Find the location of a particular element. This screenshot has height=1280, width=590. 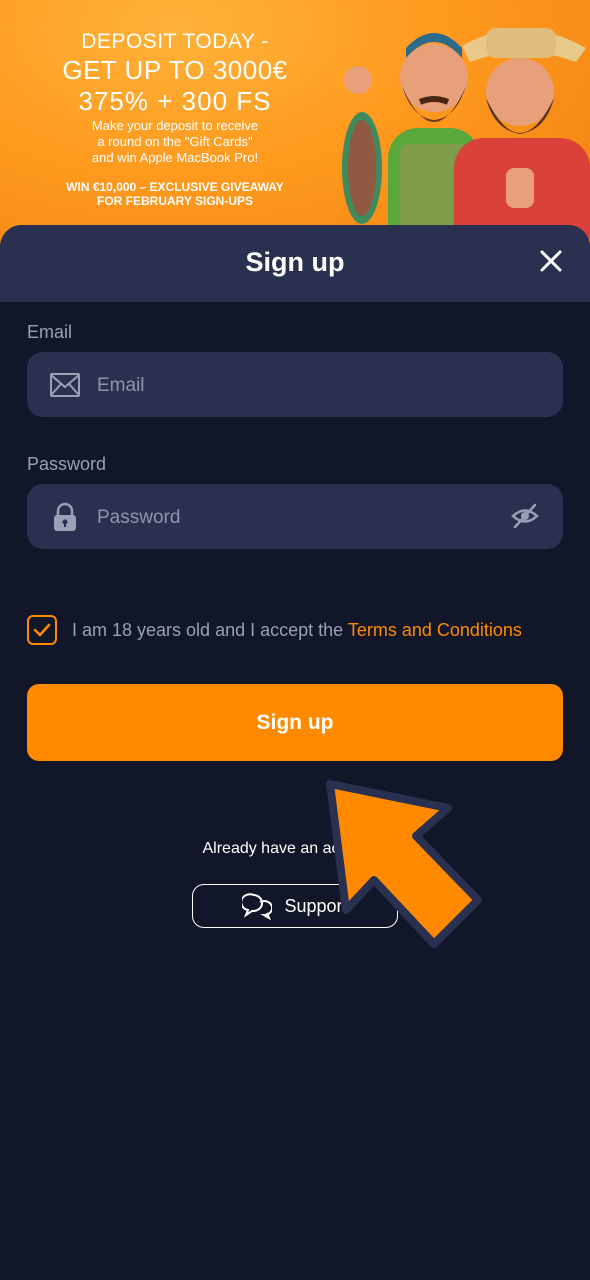

promo-line-3: 375% + 300 FS is located at coordinates (175, 101).